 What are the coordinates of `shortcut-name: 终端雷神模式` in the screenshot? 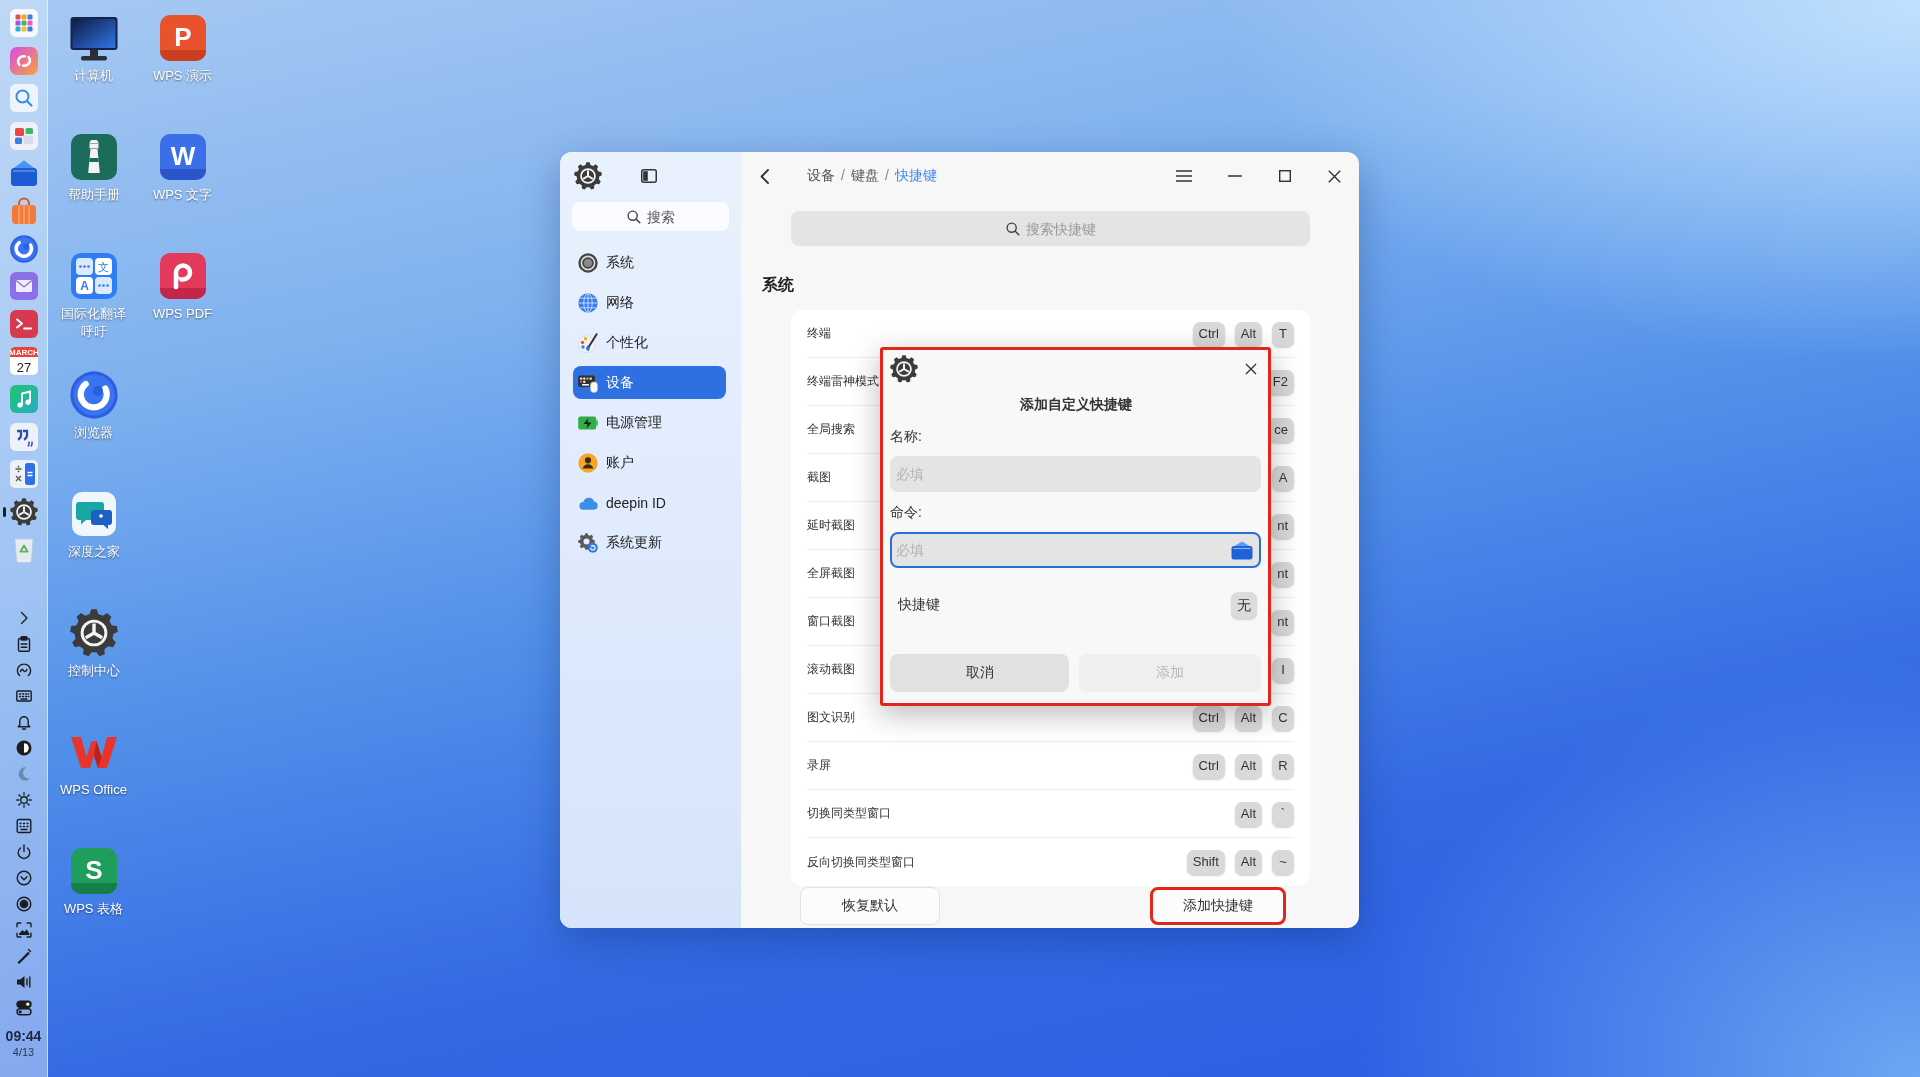 It's located at (843, 381).